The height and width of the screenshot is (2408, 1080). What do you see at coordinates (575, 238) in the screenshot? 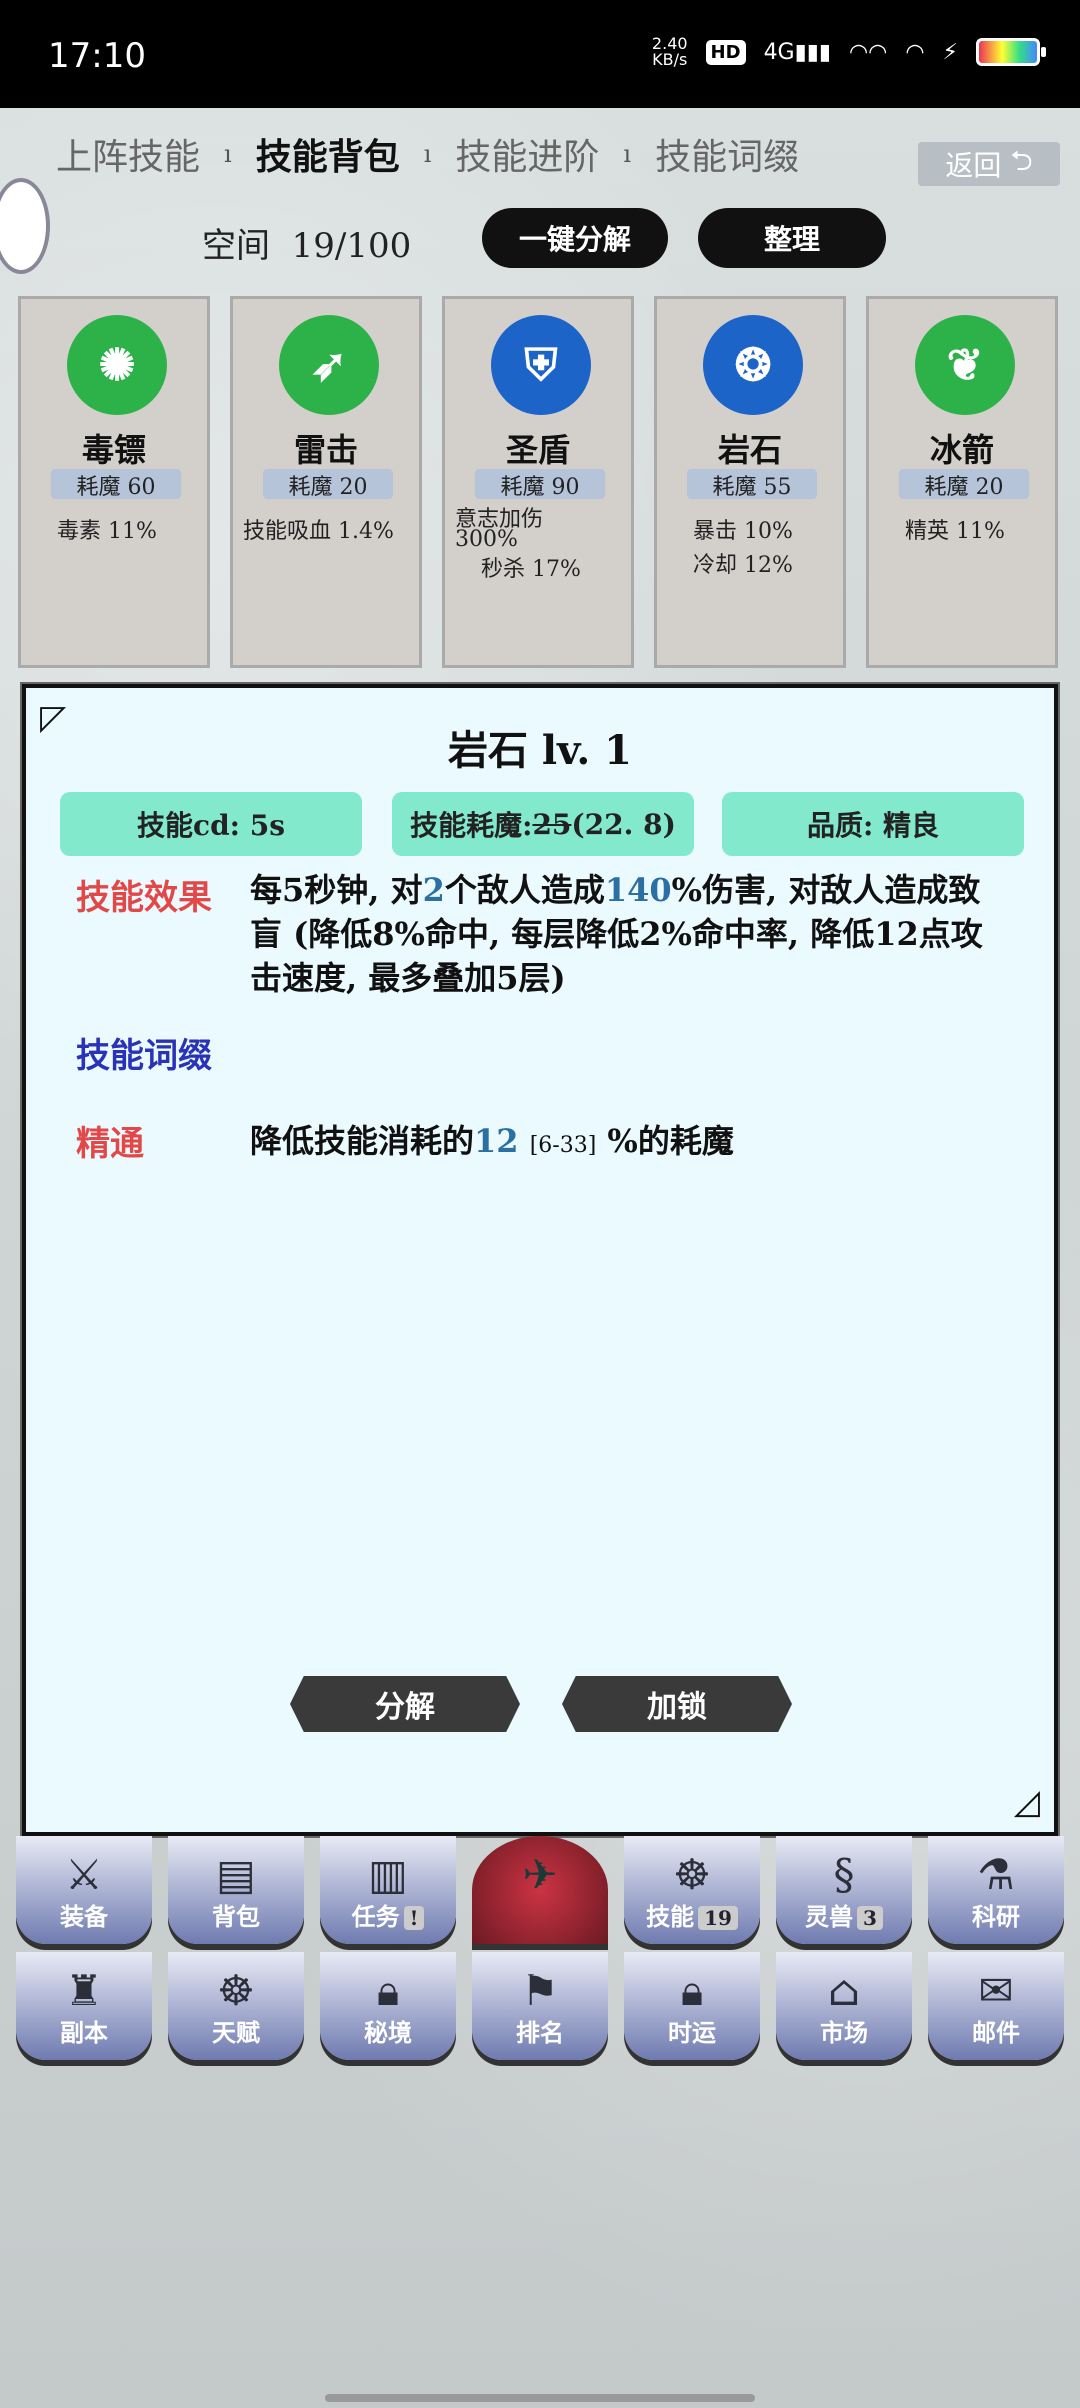
I see `decompose-all-button: 一键分解` at bounding box center [575, 238].